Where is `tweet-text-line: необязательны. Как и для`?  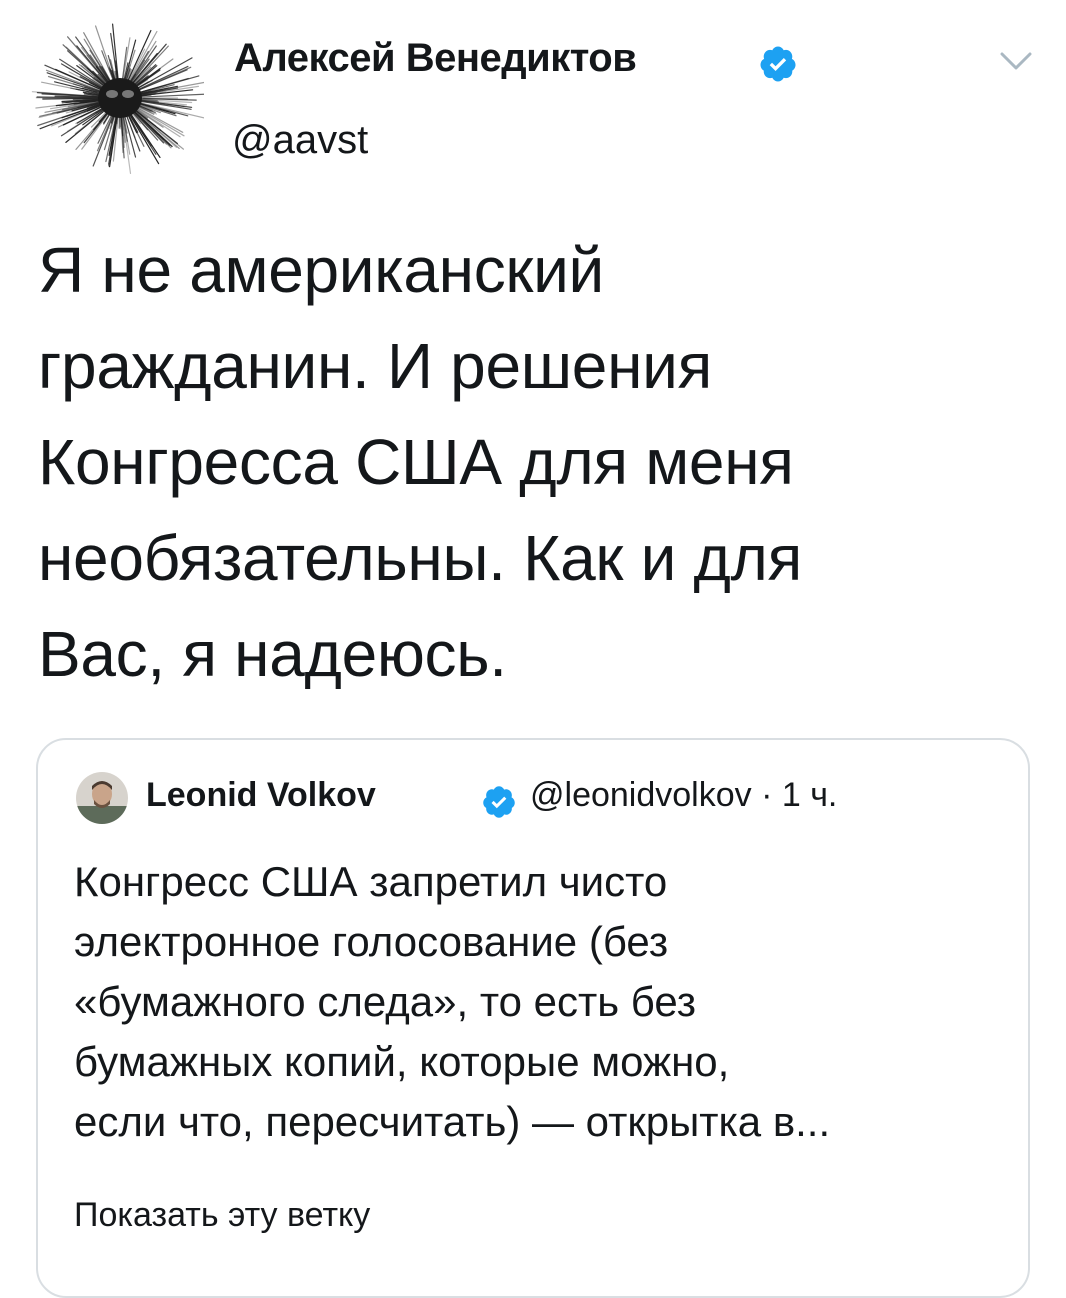 tweet-text-line: необязательны. Как и для is located at coordinates (543, 558).